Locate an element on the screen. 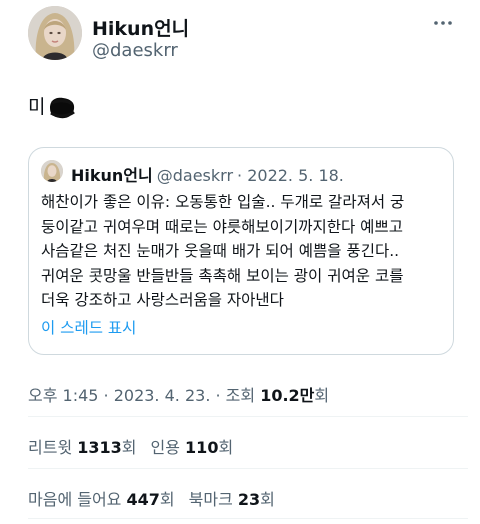 The height and width of the screenshot is (524, 480). quoted-text-line: 더욱 강조하고 사랑스러움을 자아낸다 is located at coordinates (162, 300).